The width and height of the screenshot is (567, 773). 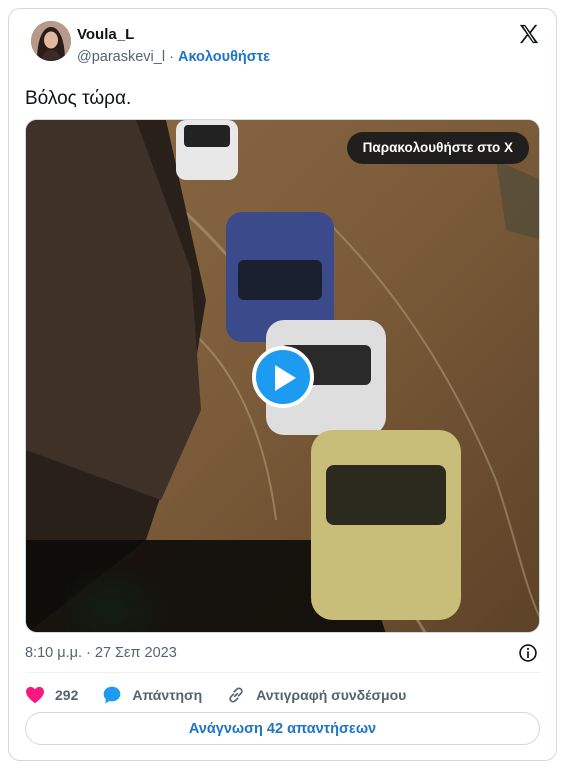 I want to click on author-handle: @paraskevi_l, so click(x=121, y=57).